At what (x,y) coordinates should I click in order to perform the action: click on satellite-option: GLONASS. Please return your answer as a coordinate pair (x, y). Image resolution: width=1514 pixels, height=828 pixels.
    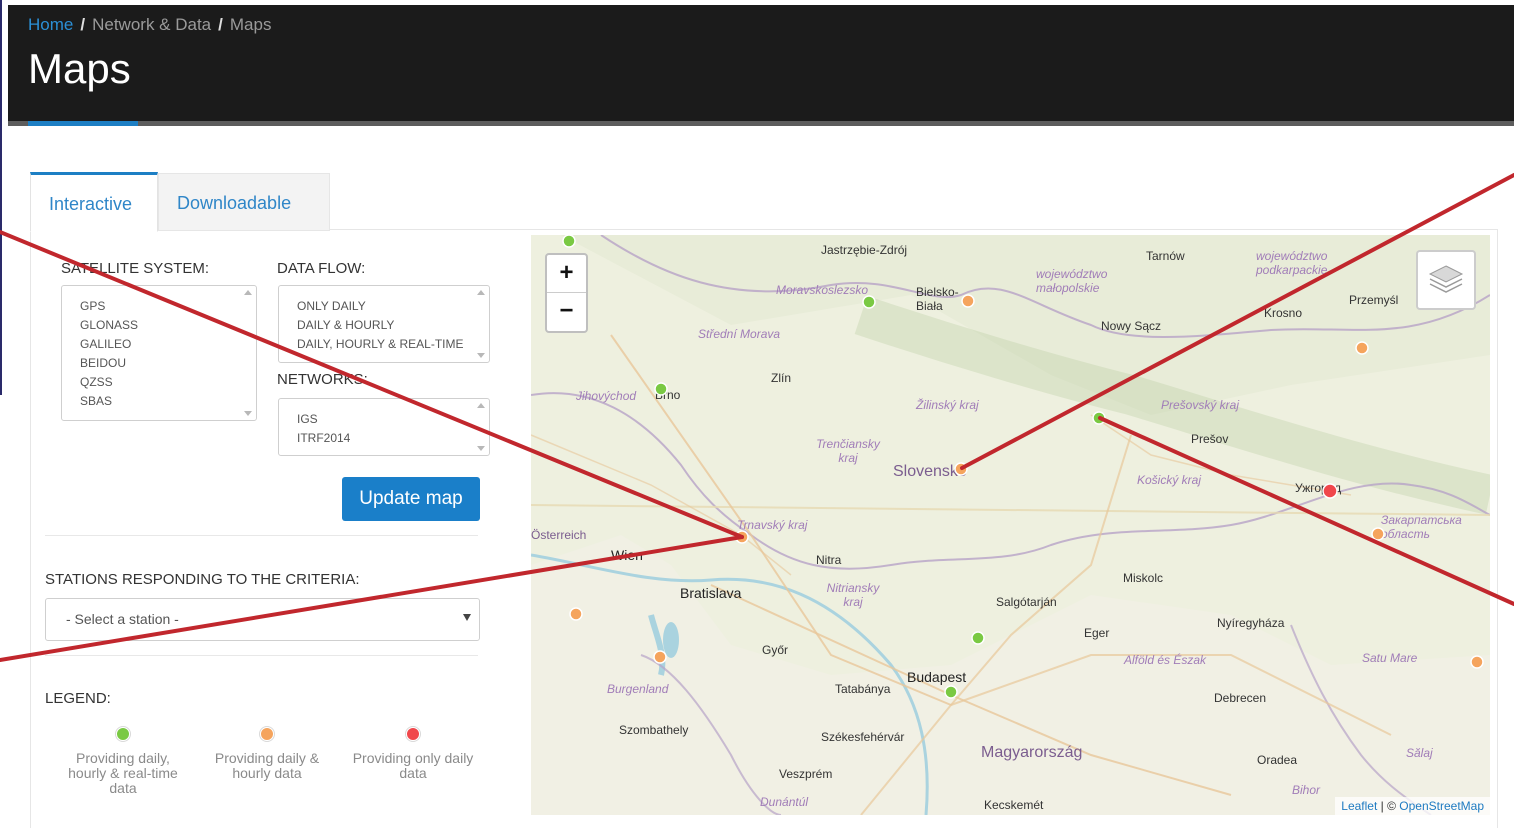
    Looking at the image, I should click on (109, 325).